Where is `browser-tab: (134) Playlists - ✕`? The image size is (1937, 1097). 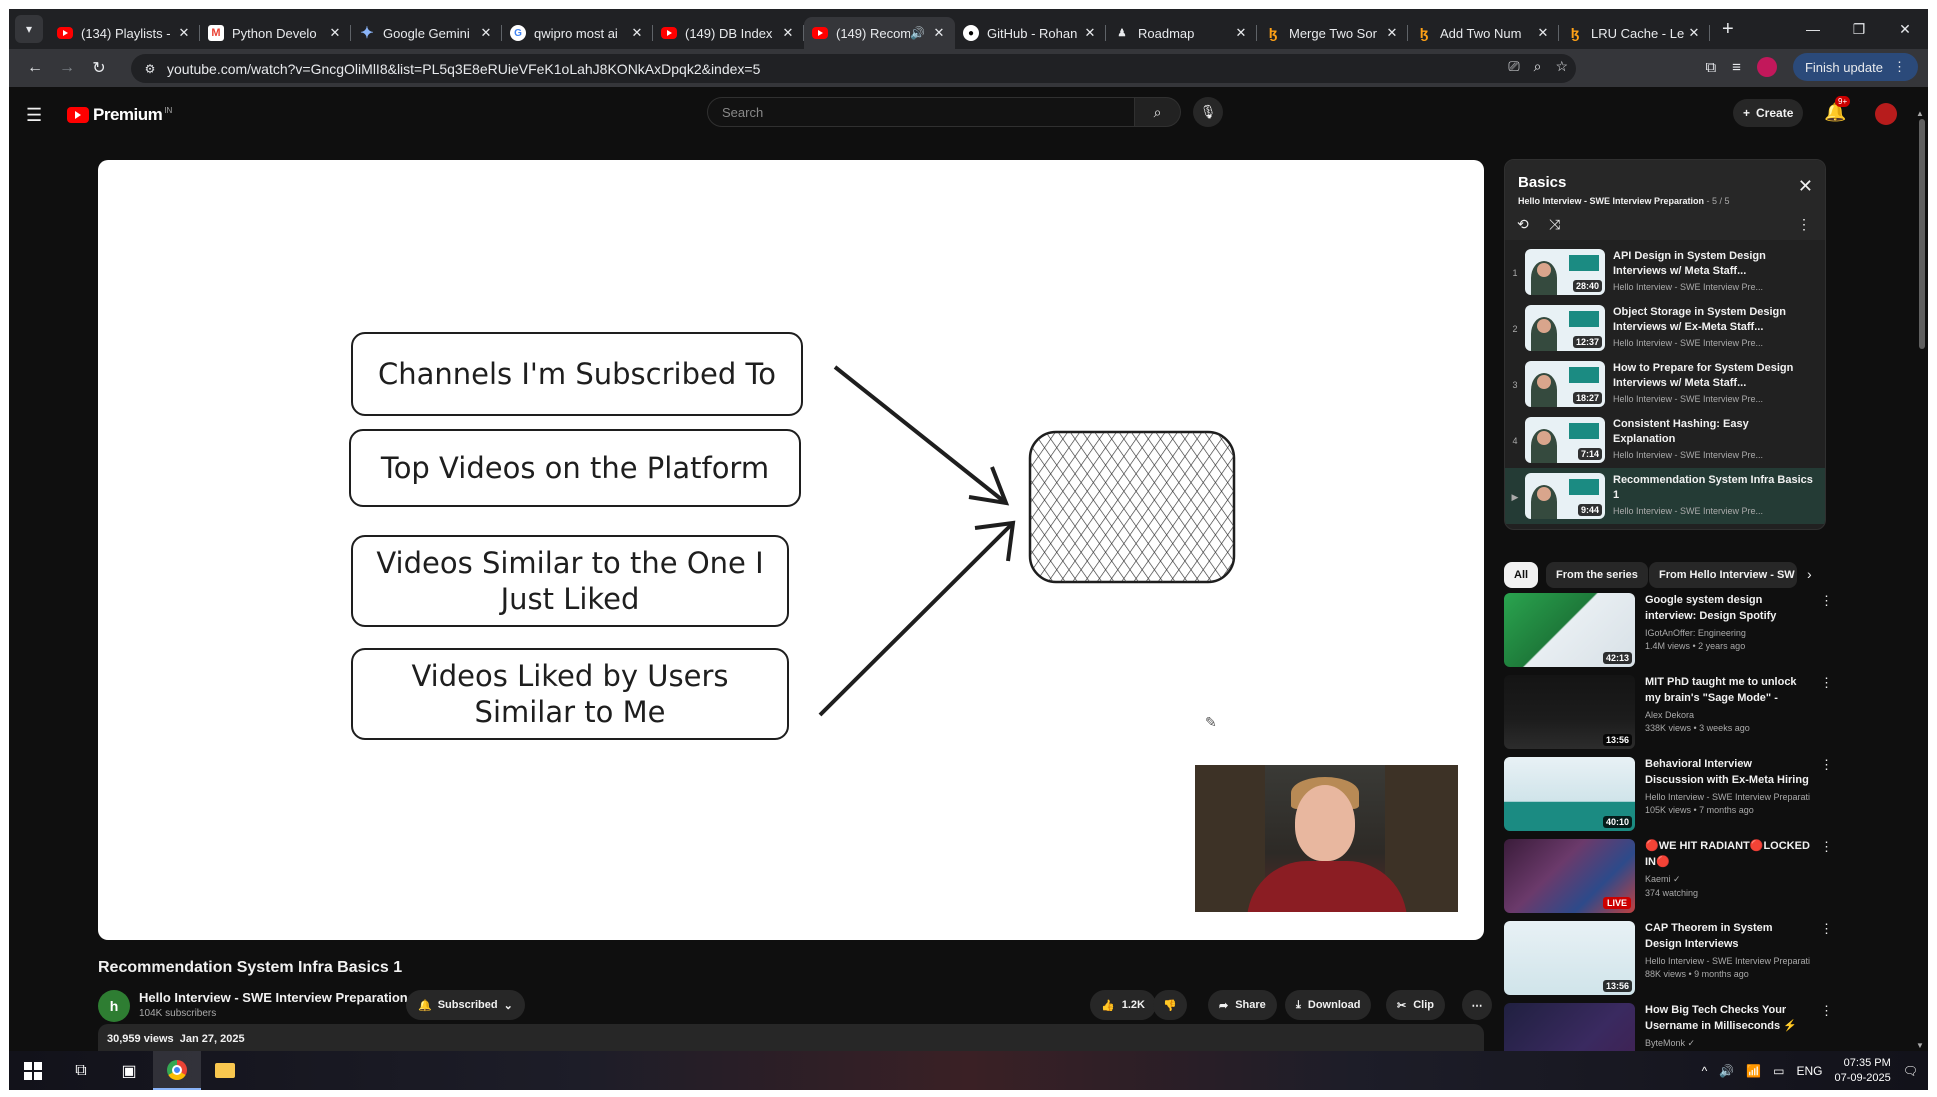 browser-tab: (134) Playlists - ✕ is located at coordinates (124, 33).